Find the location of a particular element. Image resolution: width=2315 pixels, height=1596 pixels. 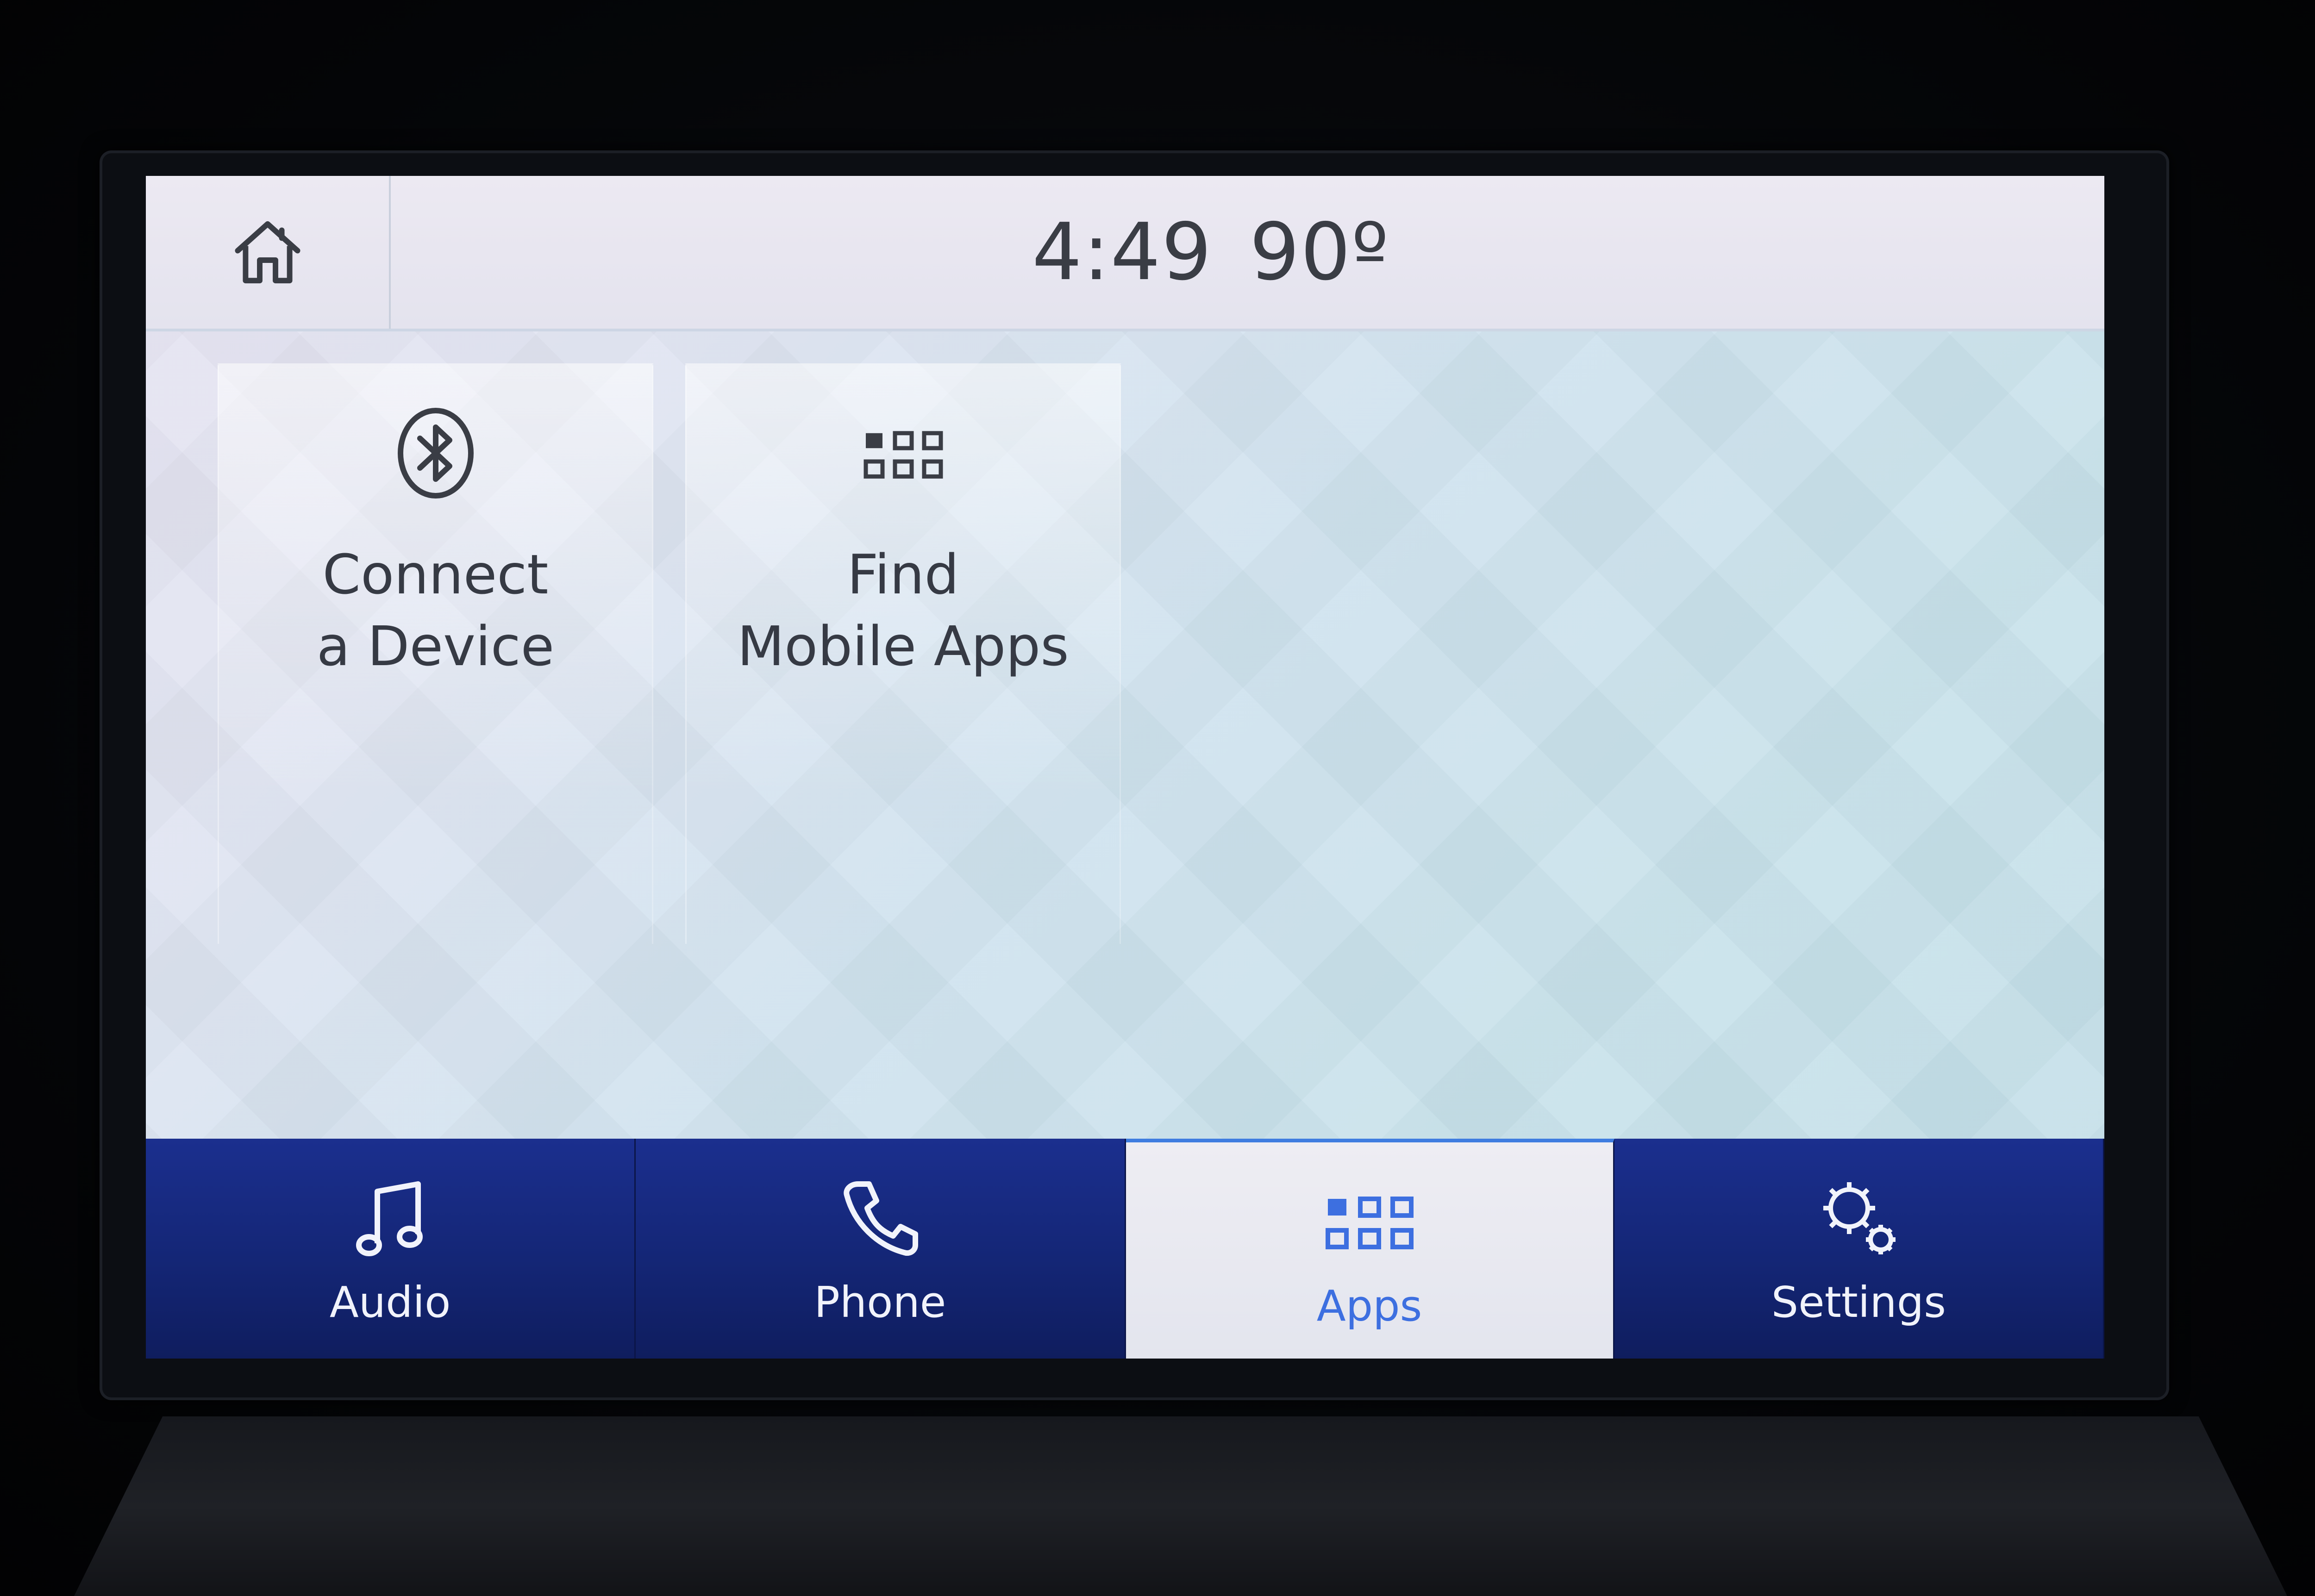

home-icon is located at coordinates (267, 252).